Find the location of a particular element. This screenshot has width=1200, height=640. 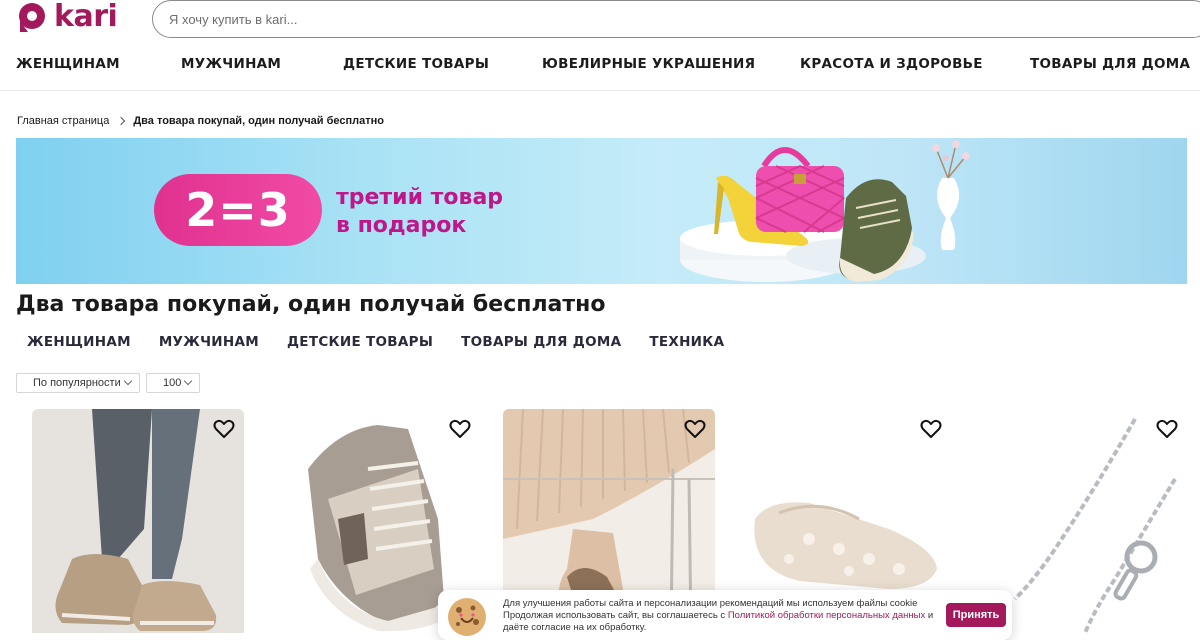

promo-line-2: в подарок is located at coordinates (401, 225).